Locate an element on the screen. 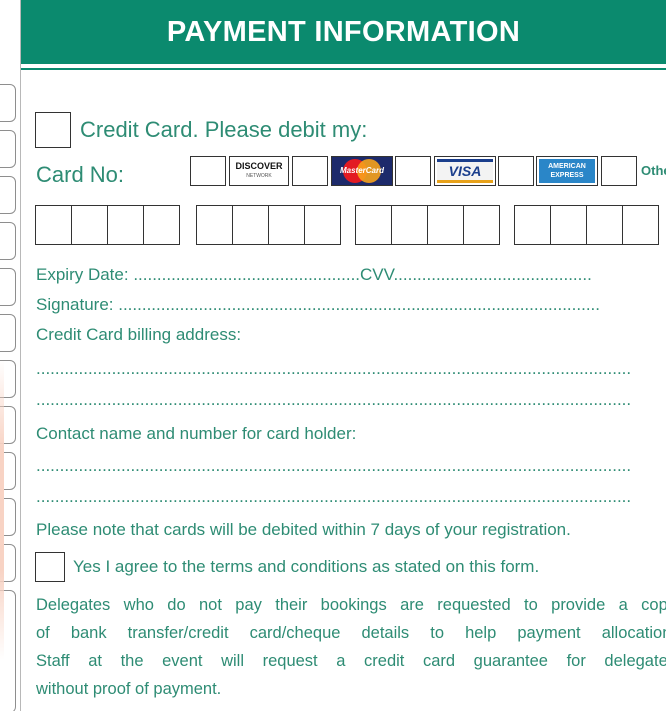 The image size is (666, 711). agree-checkbox is located at coordinates (50, 567).